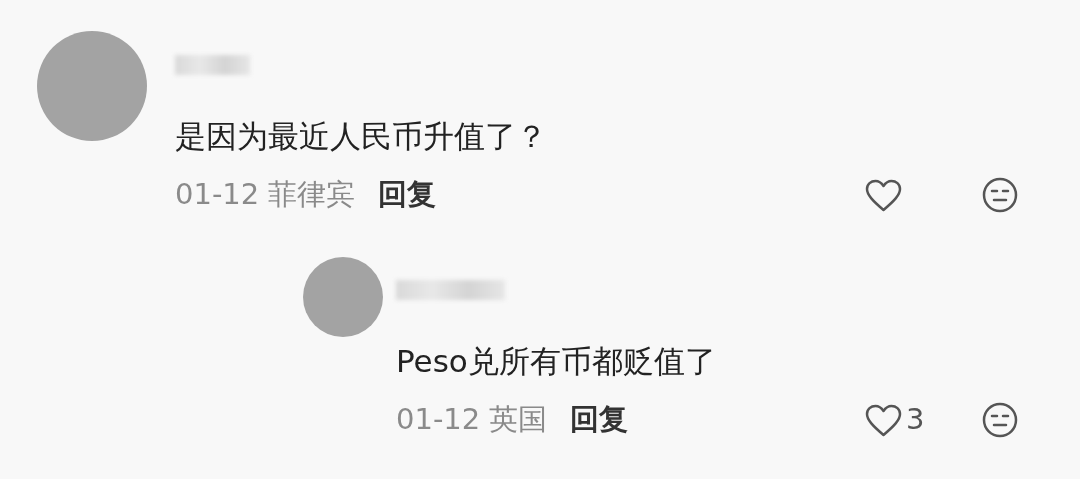 The width and height of the screenshot is (1080, 479). What do you see at coordinates (472, 420) in the screenshot?
I see `comment-date: 01-12 英国` at bounding box center [472, 420].